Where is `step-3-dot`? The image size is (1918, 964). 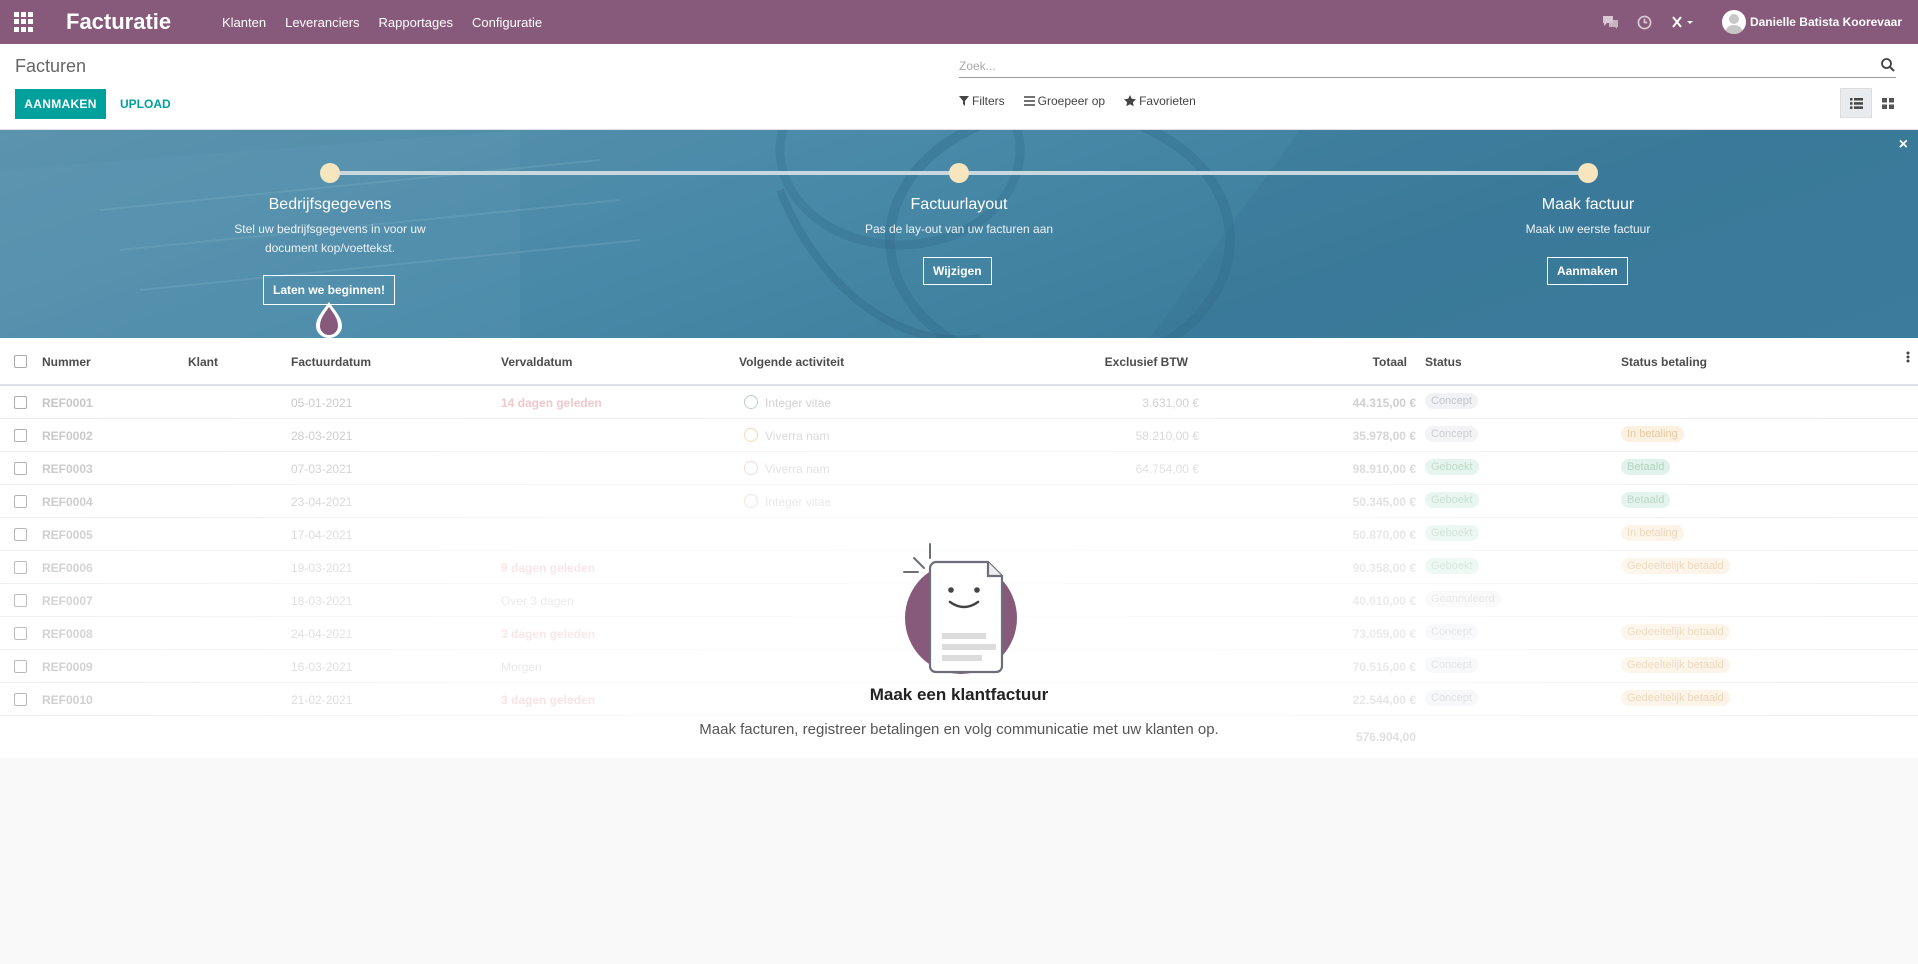
step-3-dot is located at coordinates (1588, 173).